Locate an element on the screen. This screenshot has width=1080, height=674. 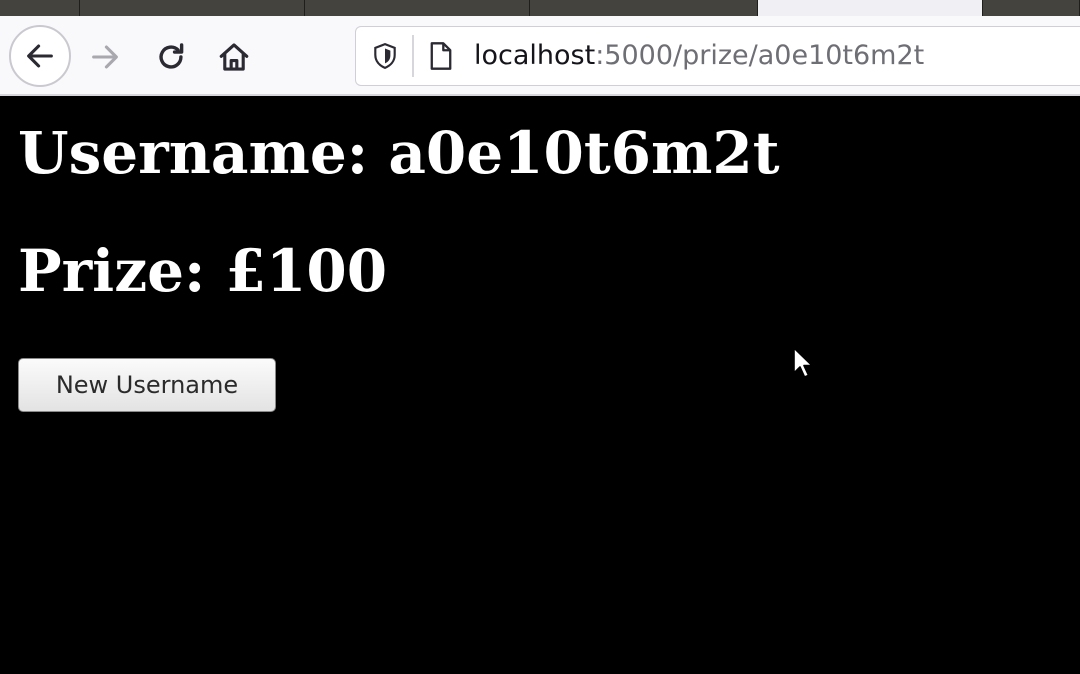
home-button is located at coordinates (234, 57).